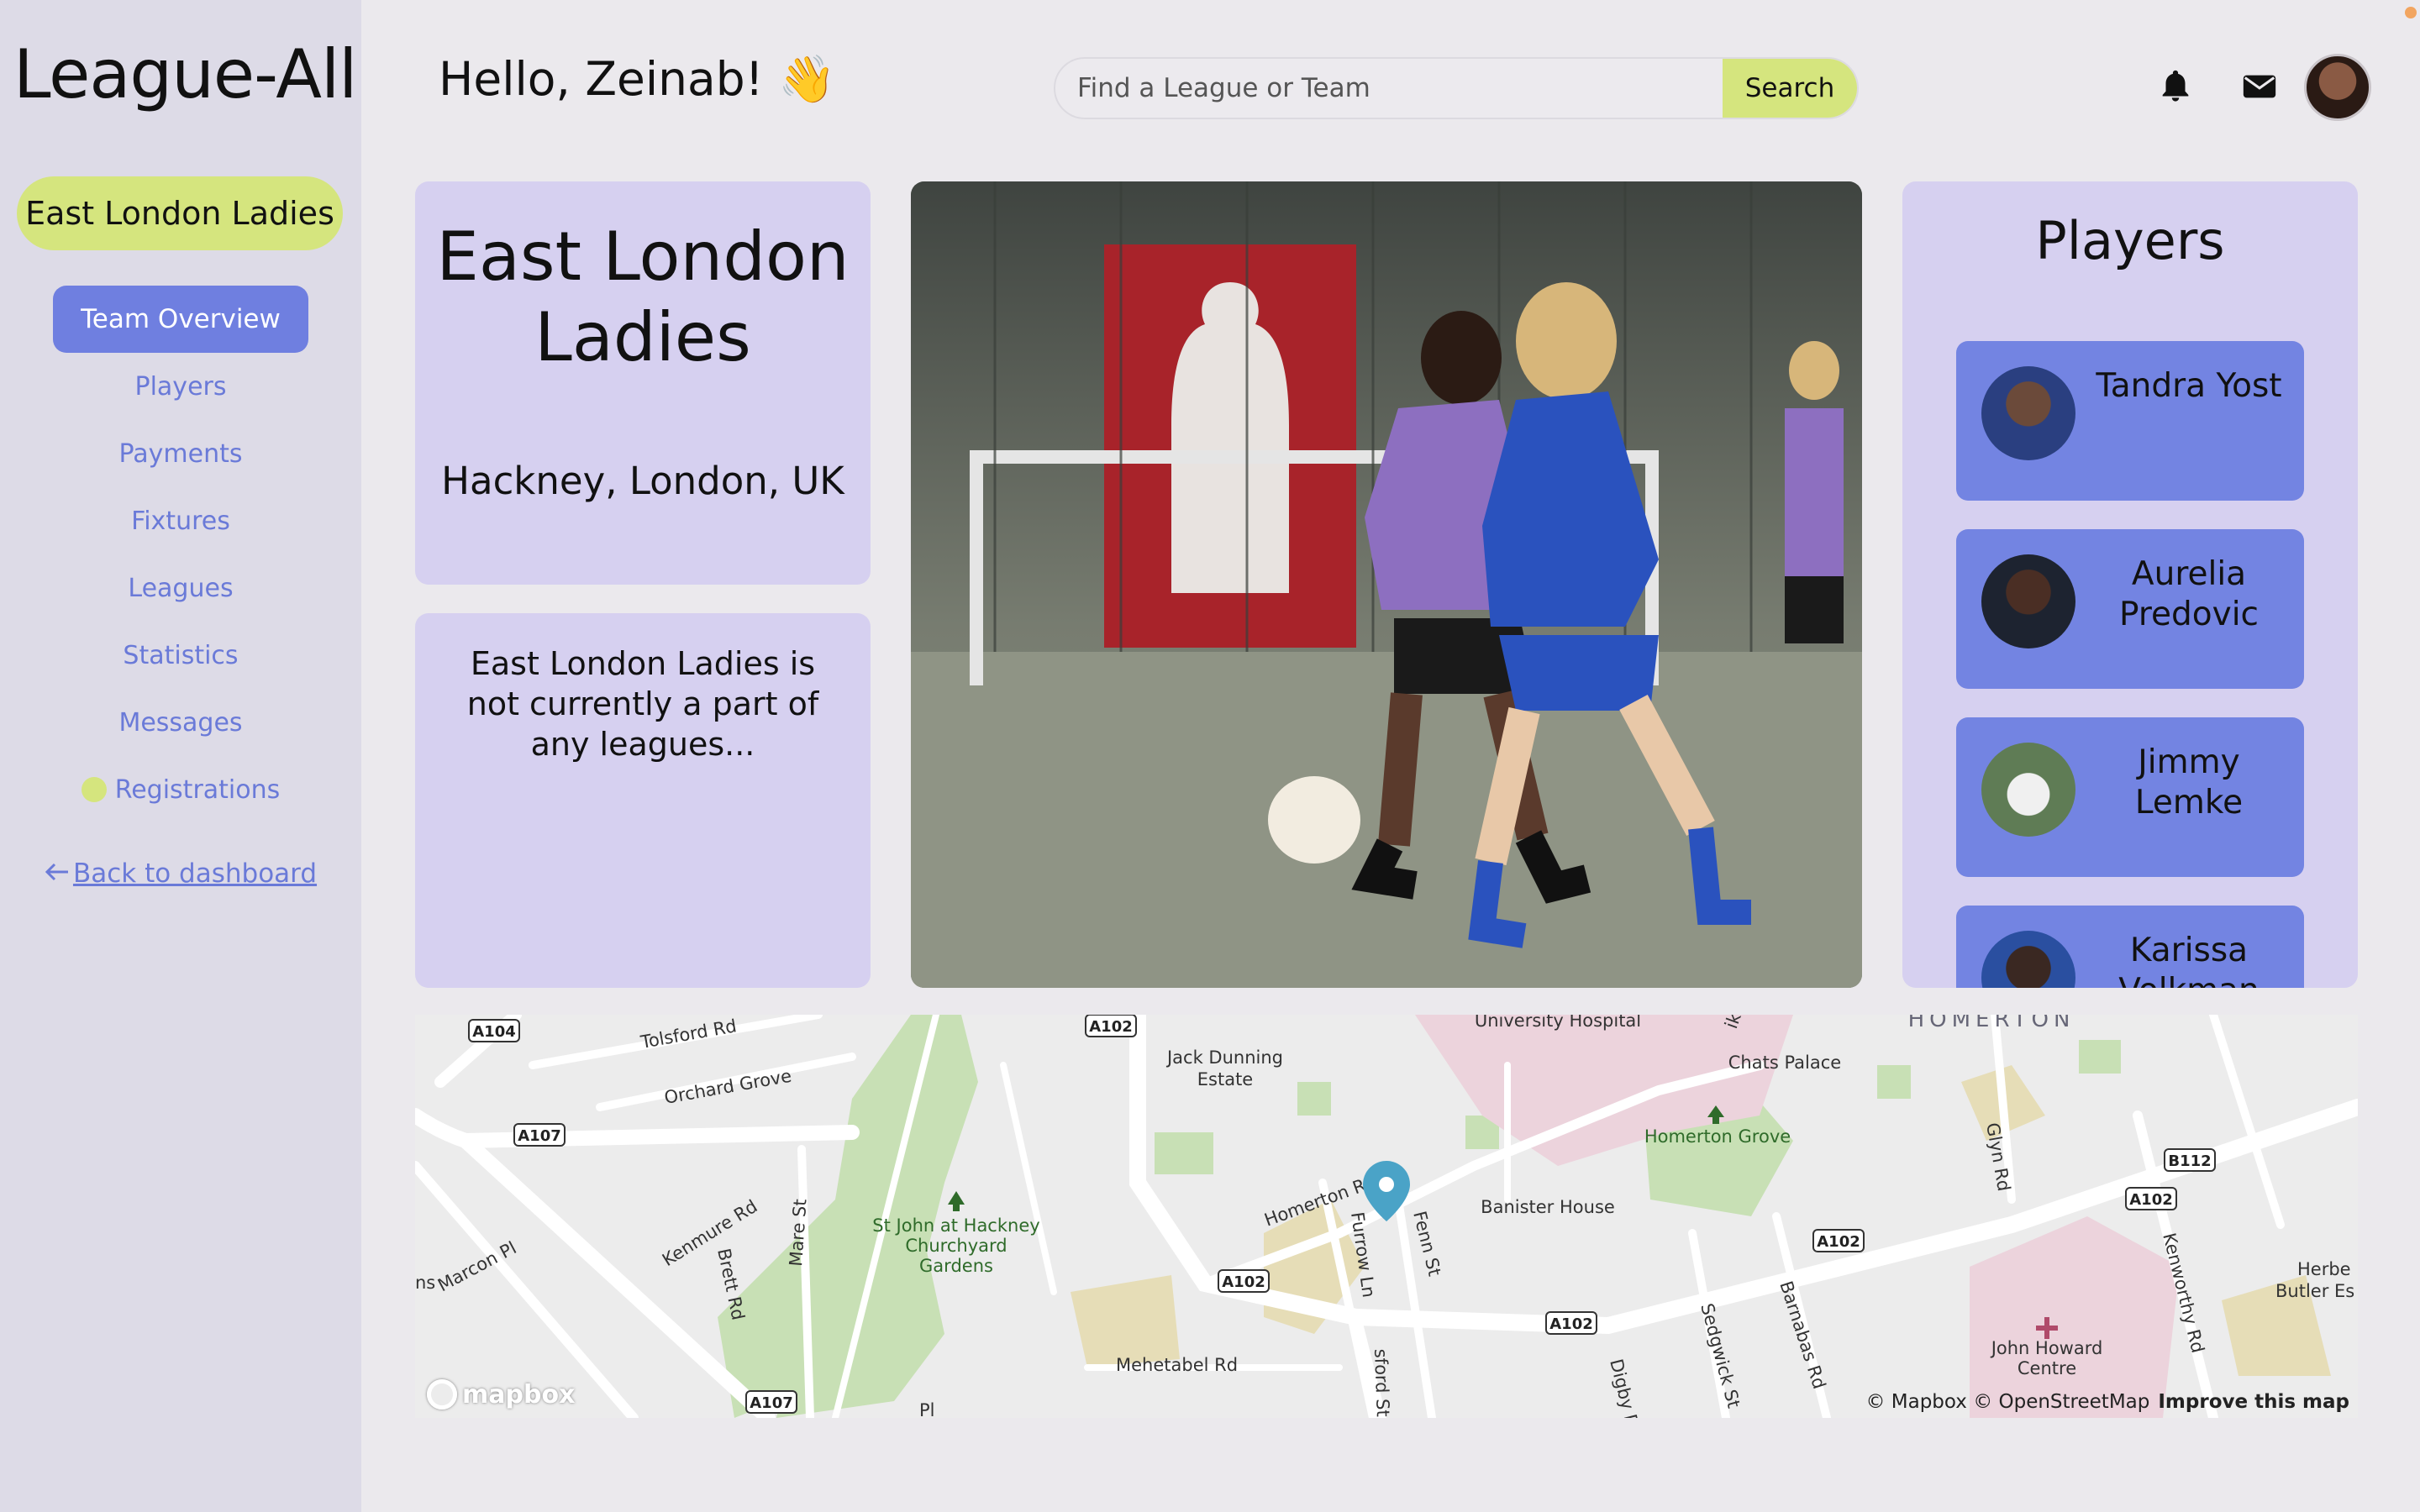  Describe the element at coordinates (643, 383) in the screenshot. I see `team-info-card: East London Ladies Hackney, London, UK` at that location.